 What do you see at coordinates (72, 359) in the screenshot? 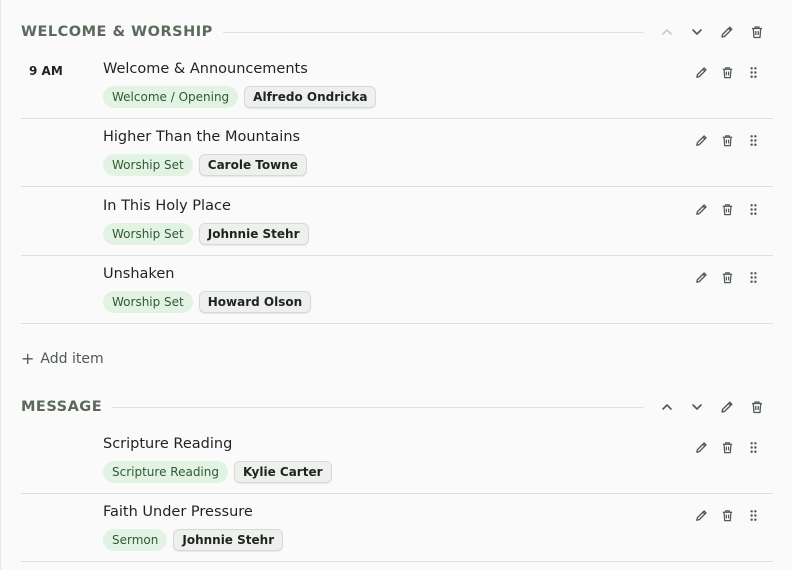
I see `add-item-label: Add item` at bounding box center [72, 359].